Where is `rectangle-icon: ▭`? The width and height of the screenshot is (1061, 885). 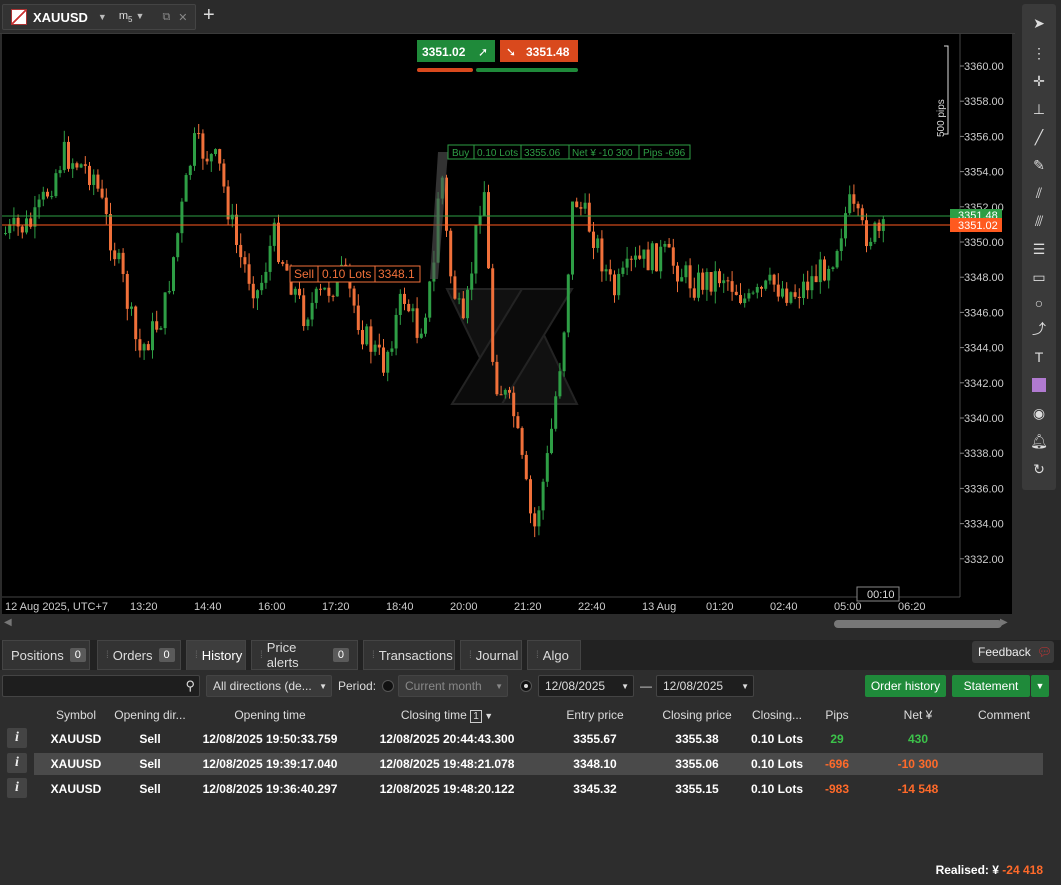
rectangle-icon: ▭ is located at coordinates (1039, 277).